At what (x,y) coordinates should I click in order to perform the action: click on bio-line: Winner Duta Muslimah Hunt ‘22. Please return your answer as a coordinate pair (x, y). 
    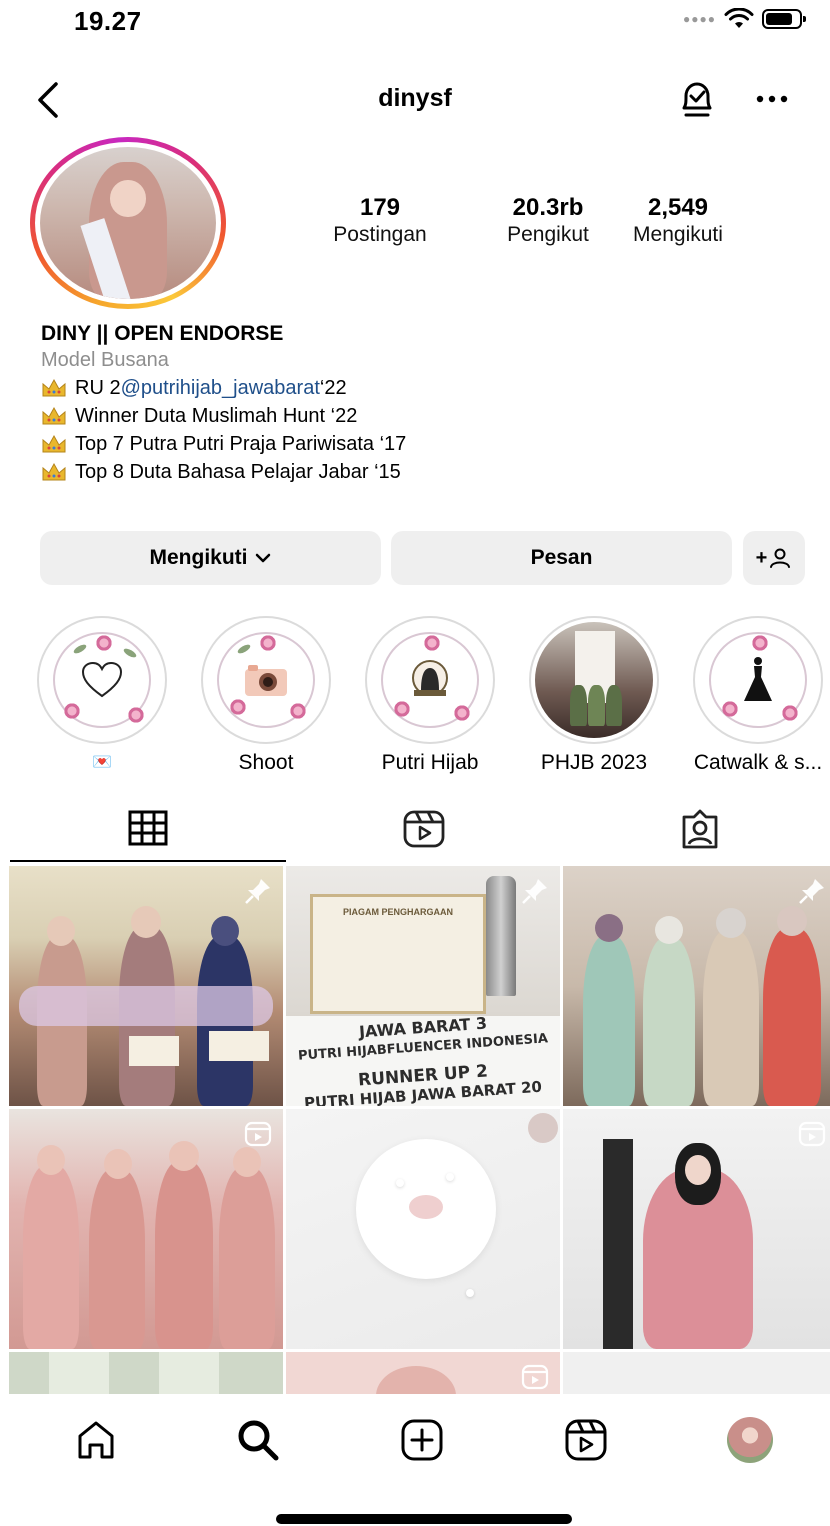
    Looking at the image, I should click on (421, 416).